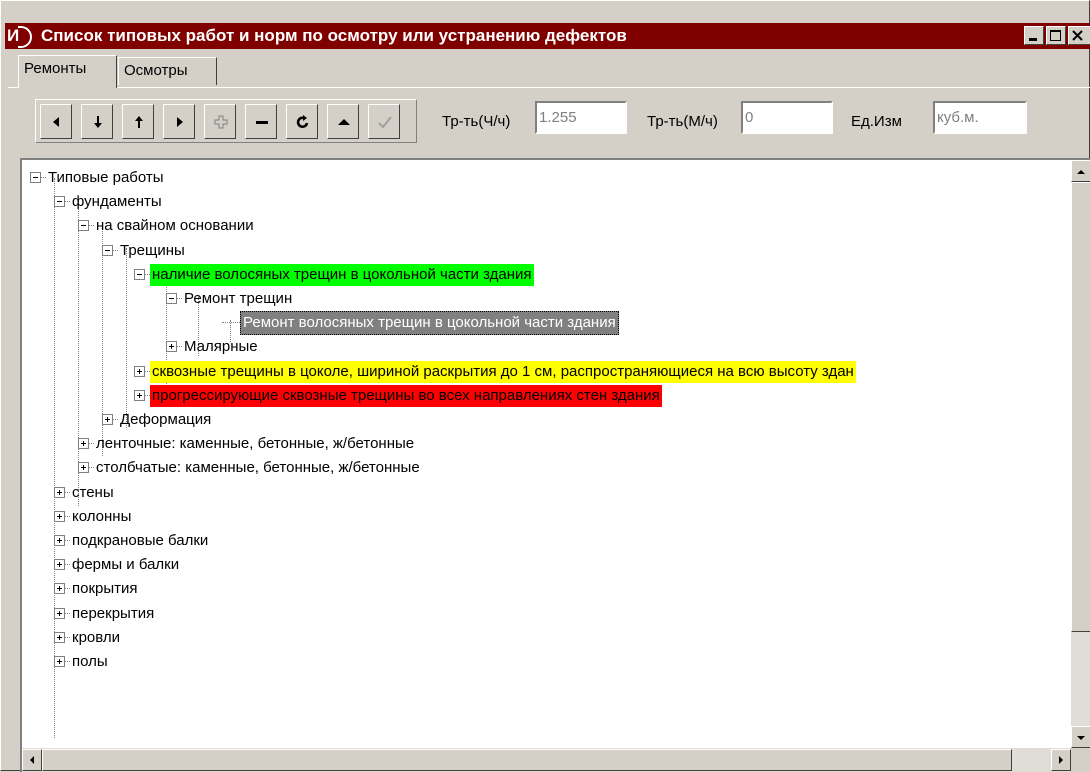 Image resolution: width=1090 pixels, height=772 pixels. Describe the element at coordinates (152, 250) in the screenshot. I see `tree-node-label: Трещины` at that location.